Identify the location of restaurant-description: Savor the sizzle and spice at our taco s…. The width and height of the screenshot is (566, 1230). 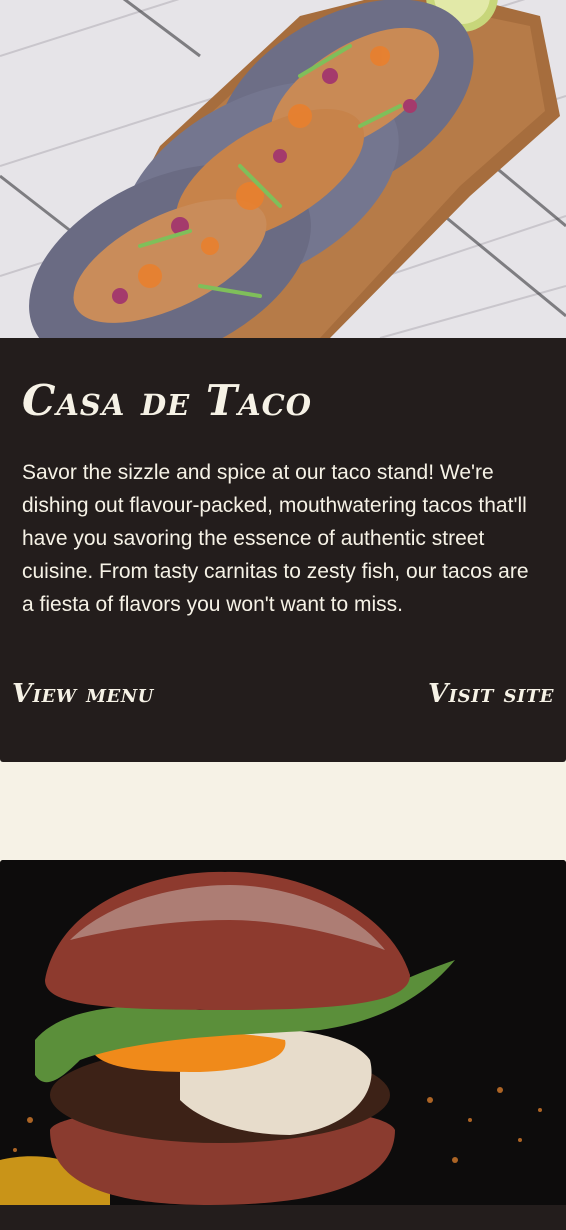
(275, 538).